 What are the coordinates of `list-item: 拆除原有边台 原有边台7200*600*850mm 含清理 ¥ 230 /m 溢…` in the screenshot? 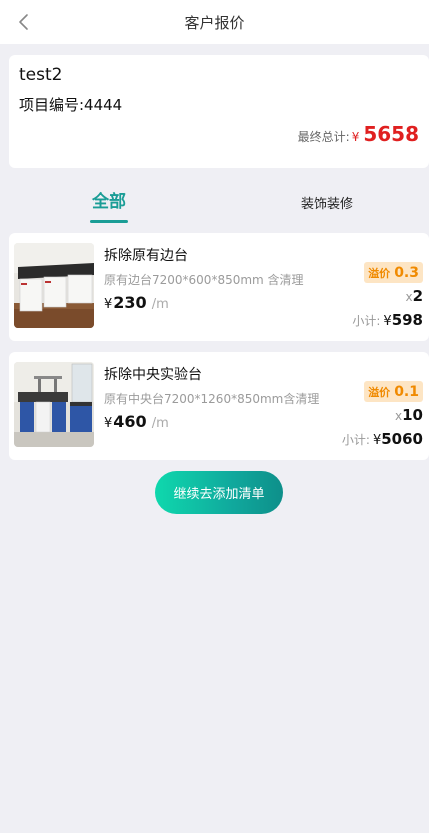 It's located at (219, 287).